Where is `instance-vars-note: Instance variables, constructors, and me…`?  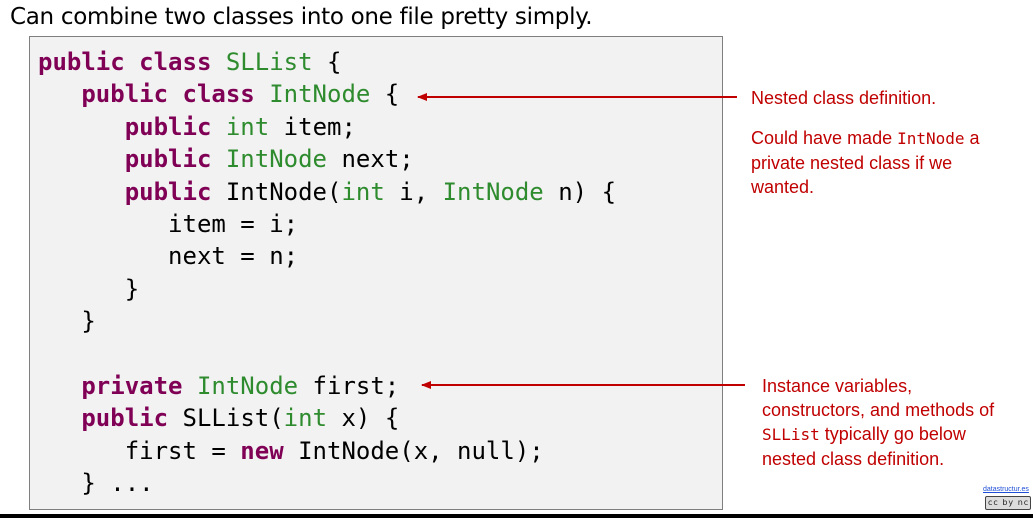
instance-vars-note: Instance variables, constructors, and me… is located at coordinates (878, 422).